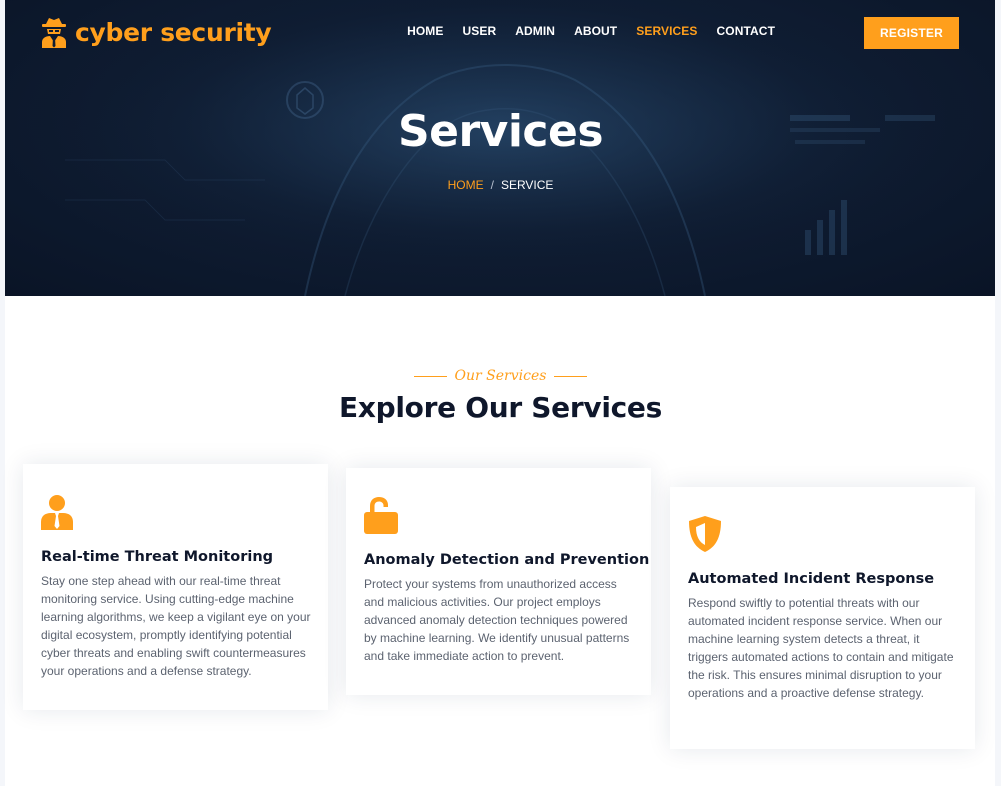  Describe the element at coordinates (157, 557) in the screenshot. I see `card-title: Real-time Threat Monitoring` at that location.